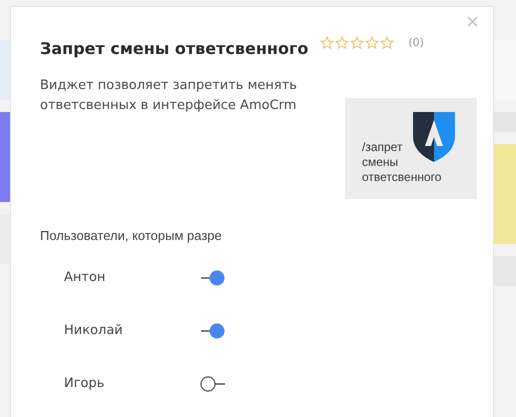 This screenshot has height=417, width=516. I want to click on logo-caption: /запрет смены ответсвенного, so click(402, 162).